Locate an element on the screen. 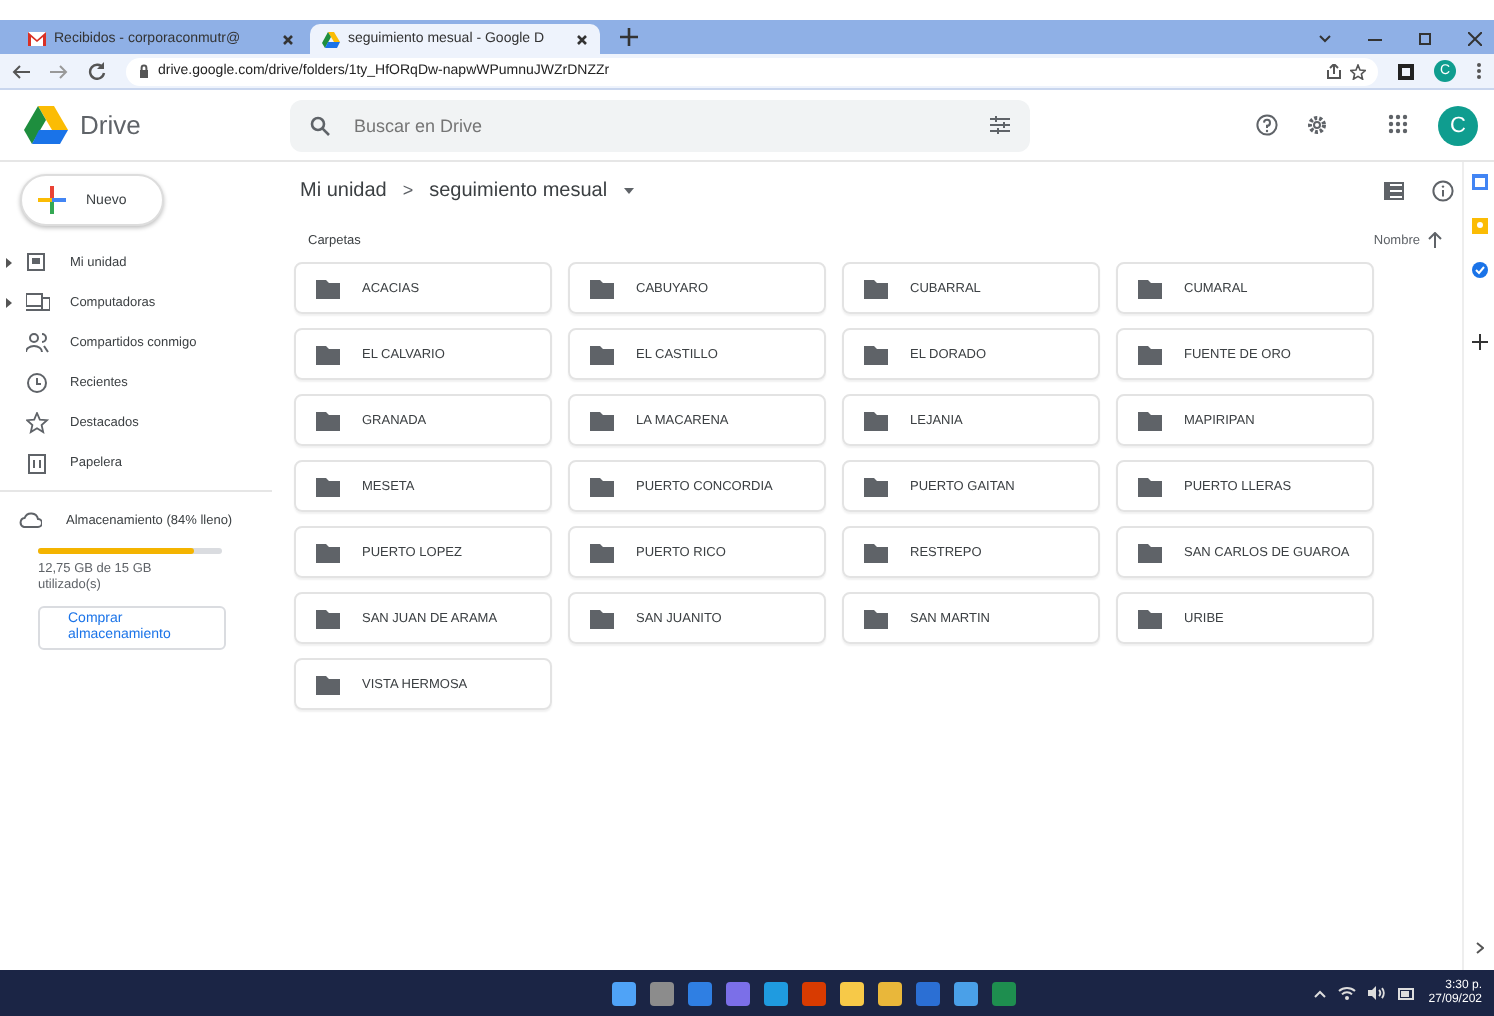 Image resolution: width=1494 pixels, height=1016 pixels. list-view-icon is located at coordinates (1394, 190).